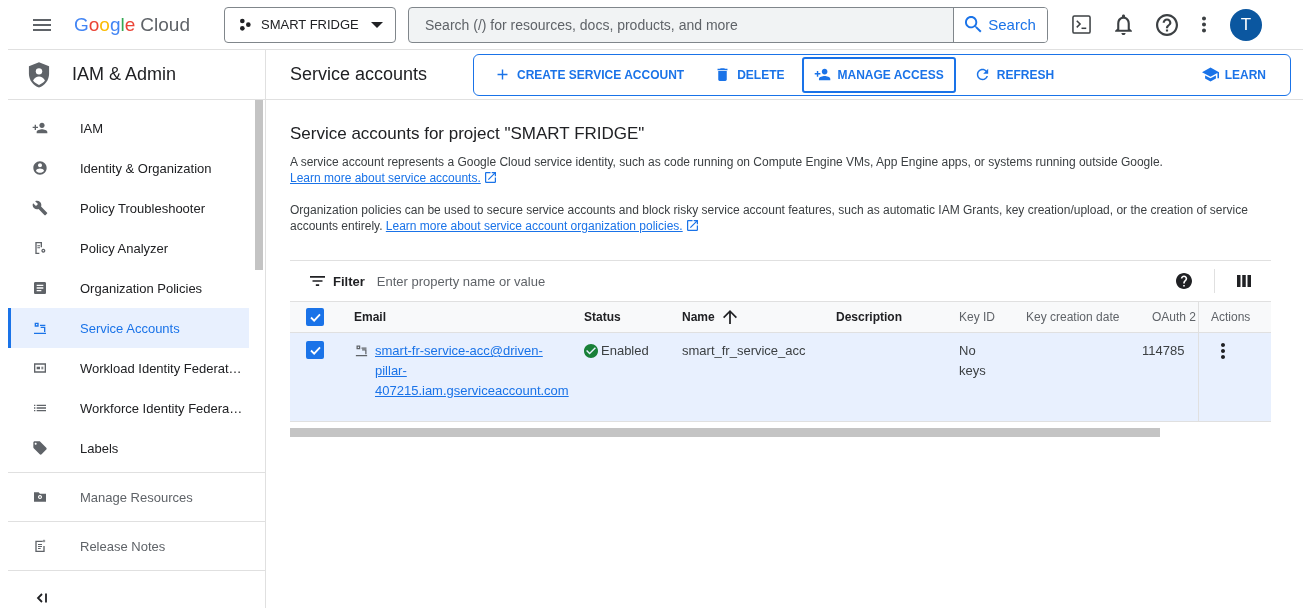 The image size is (1303, 608). I want to click on column-header: Status, so click(602, 317).